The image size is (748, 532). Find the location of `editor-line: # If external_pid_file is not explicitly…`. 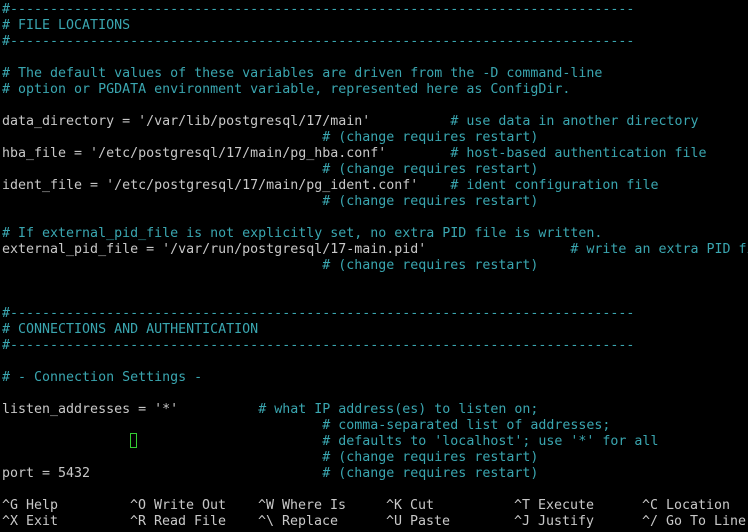

editor-line: # If external_pid_file is not explicitly… is located at coordinates (302, 234).